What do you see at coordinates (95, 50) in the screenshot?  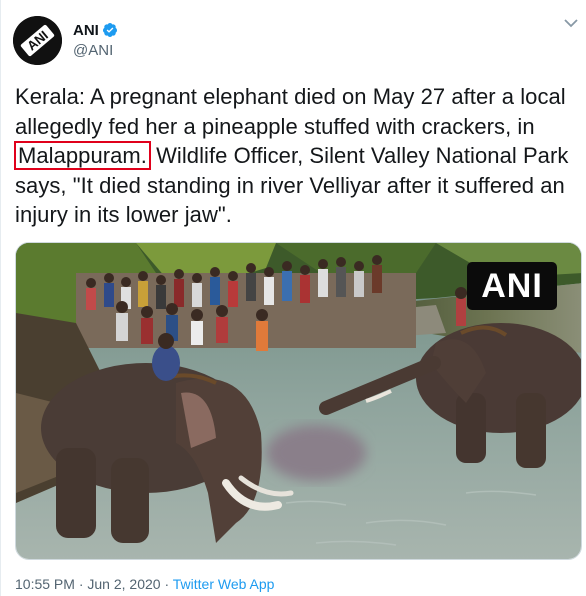 I see `author-handle: @ANI` at bounding box center [95, 50].